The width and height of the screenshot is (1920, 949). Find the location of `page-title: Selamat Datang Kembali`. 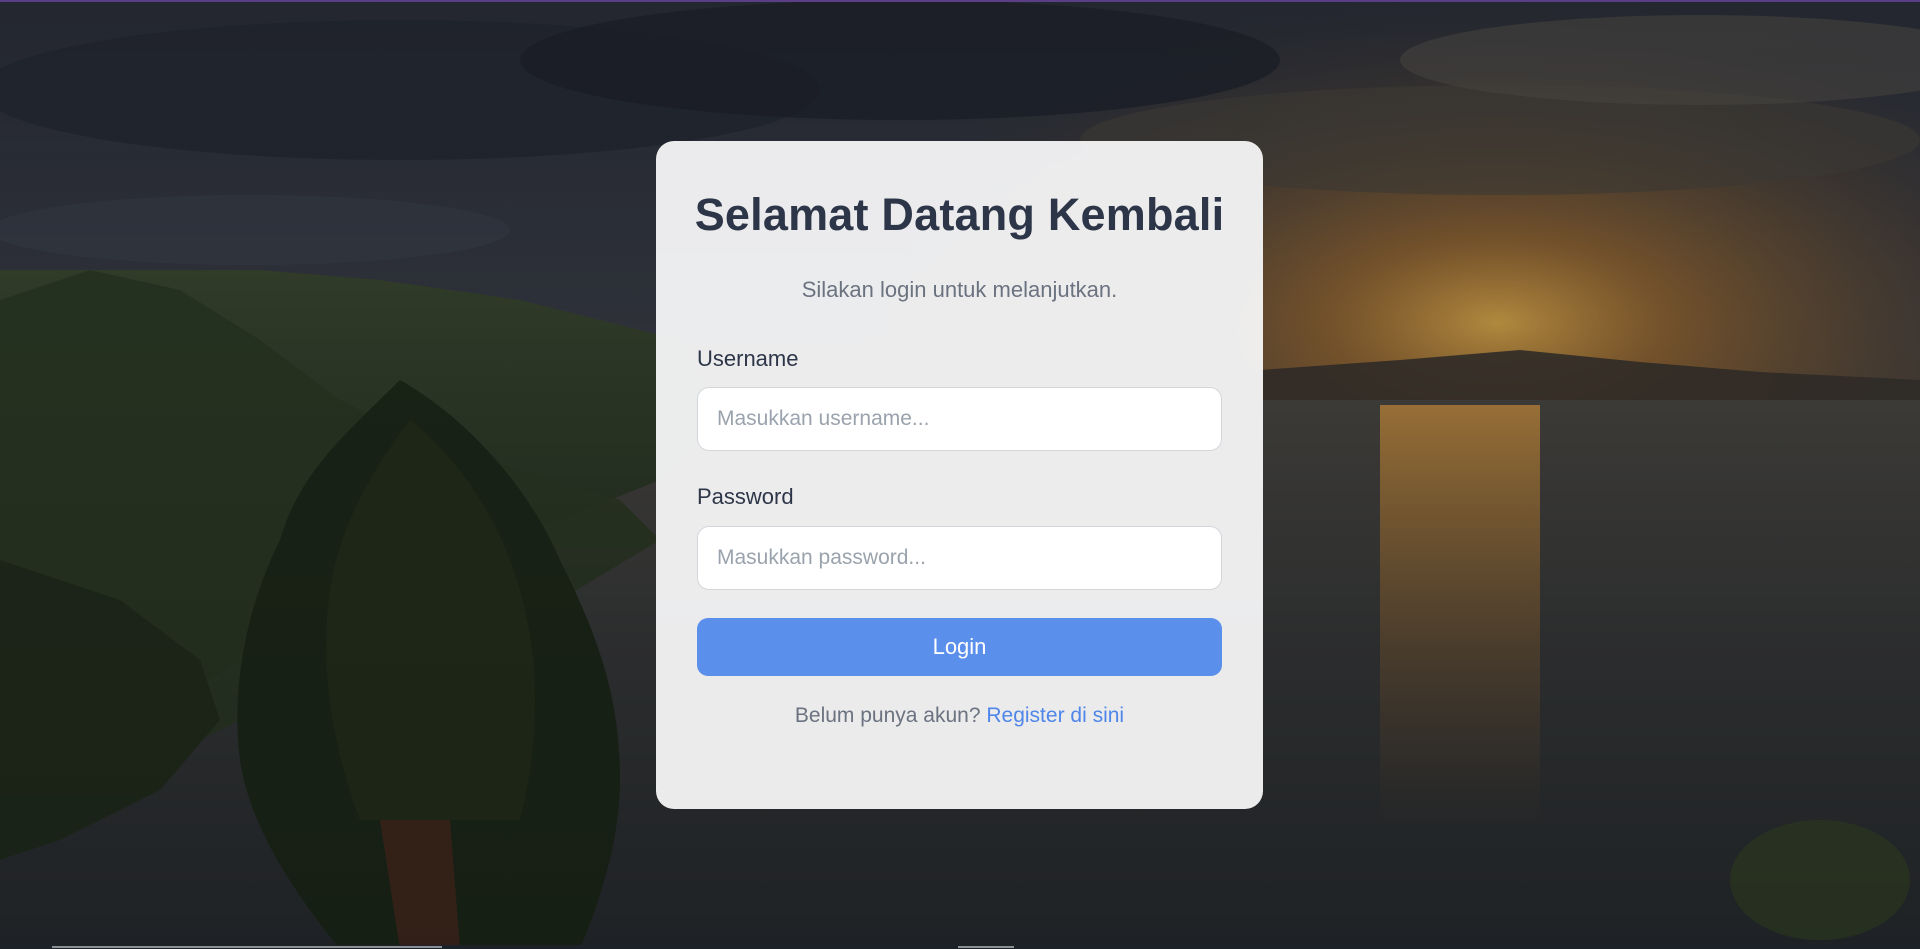

page-title: Selamat Datang Kembali is located at coordinates (959, 214).